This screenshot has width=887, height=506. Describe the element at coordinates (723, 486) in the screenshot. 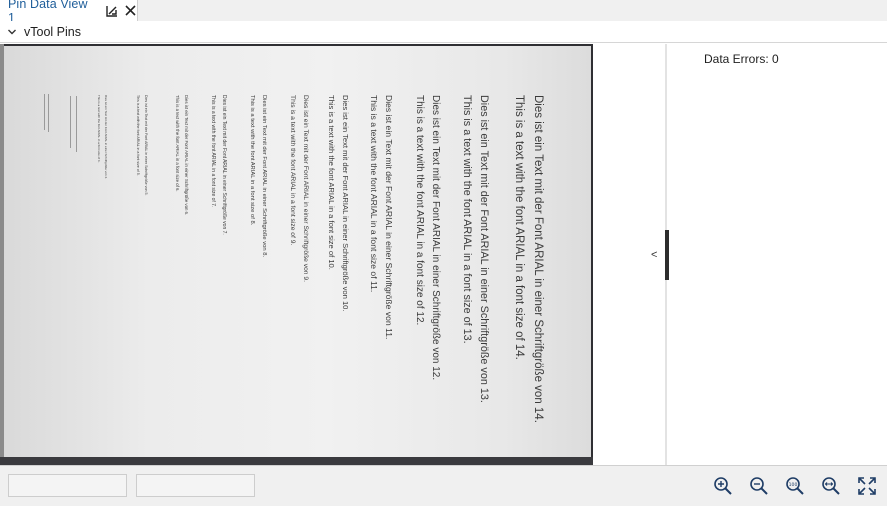

I see `zoom-in-icon` at that location.